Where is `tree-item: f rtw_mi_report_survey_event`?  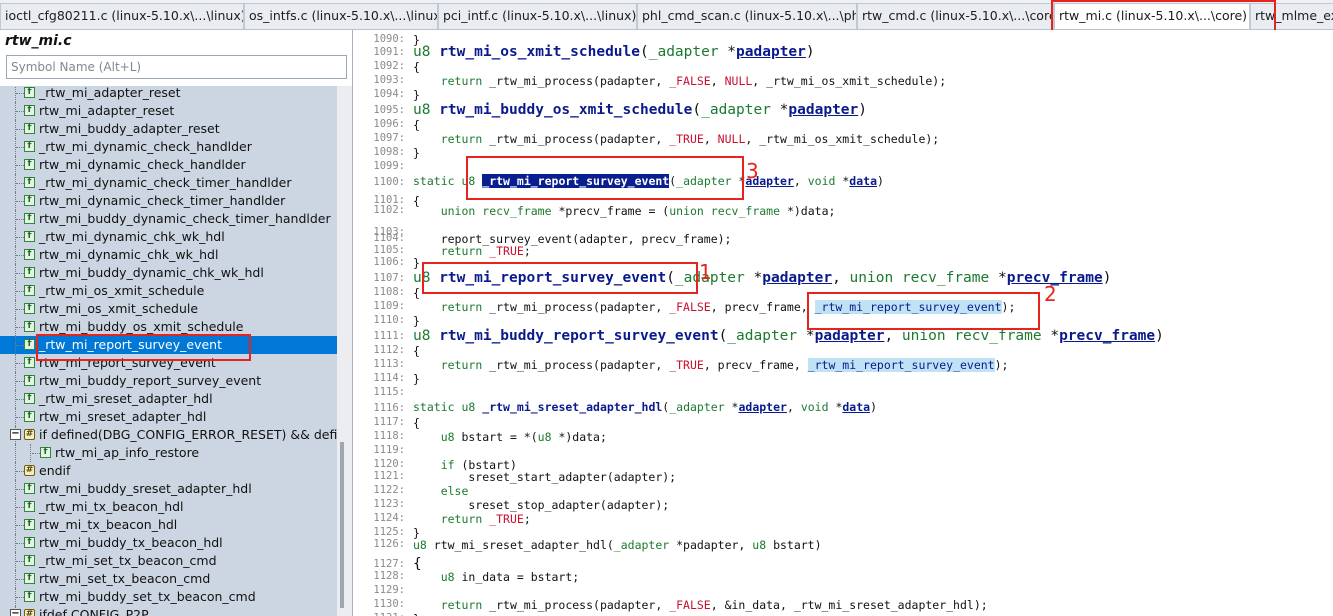
tree-item: f rtw_mi_report_survey_event is located at coordinates (168, 363).